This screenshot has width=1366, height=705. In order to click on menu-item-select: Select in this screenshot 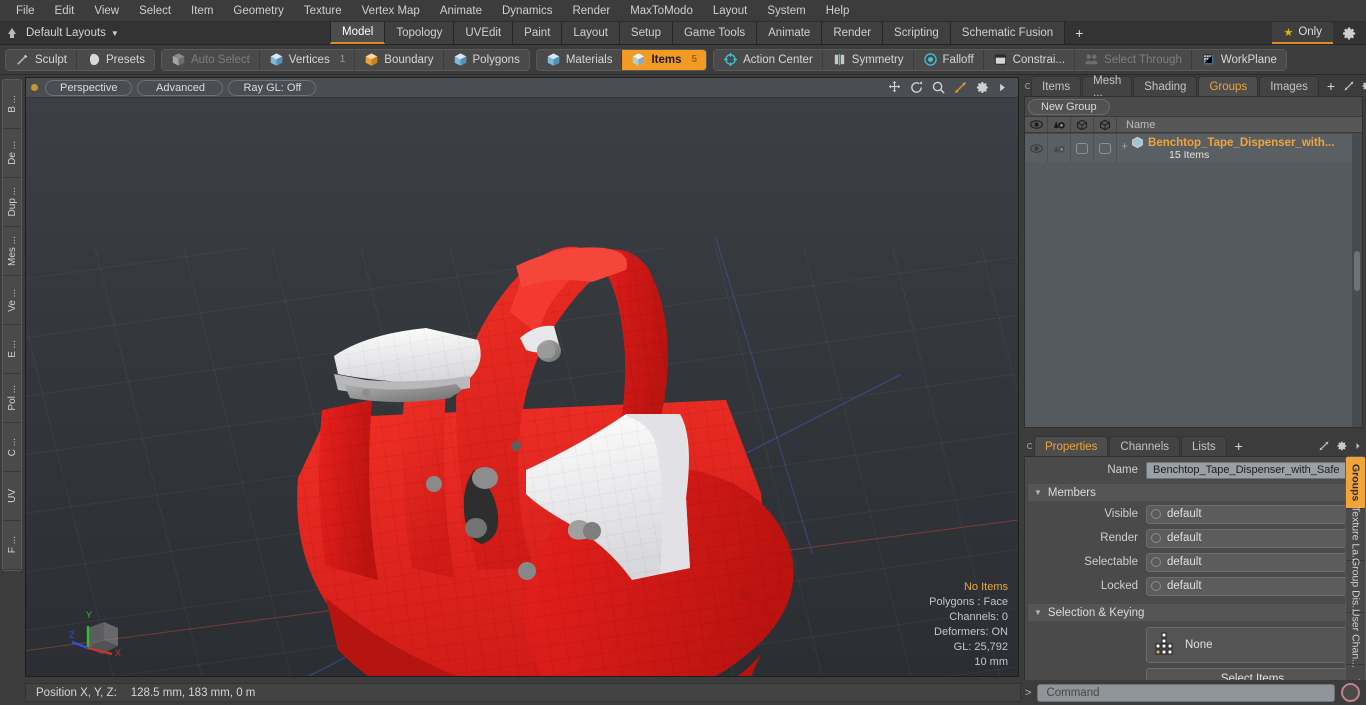, I will do `click(155, 11)`.